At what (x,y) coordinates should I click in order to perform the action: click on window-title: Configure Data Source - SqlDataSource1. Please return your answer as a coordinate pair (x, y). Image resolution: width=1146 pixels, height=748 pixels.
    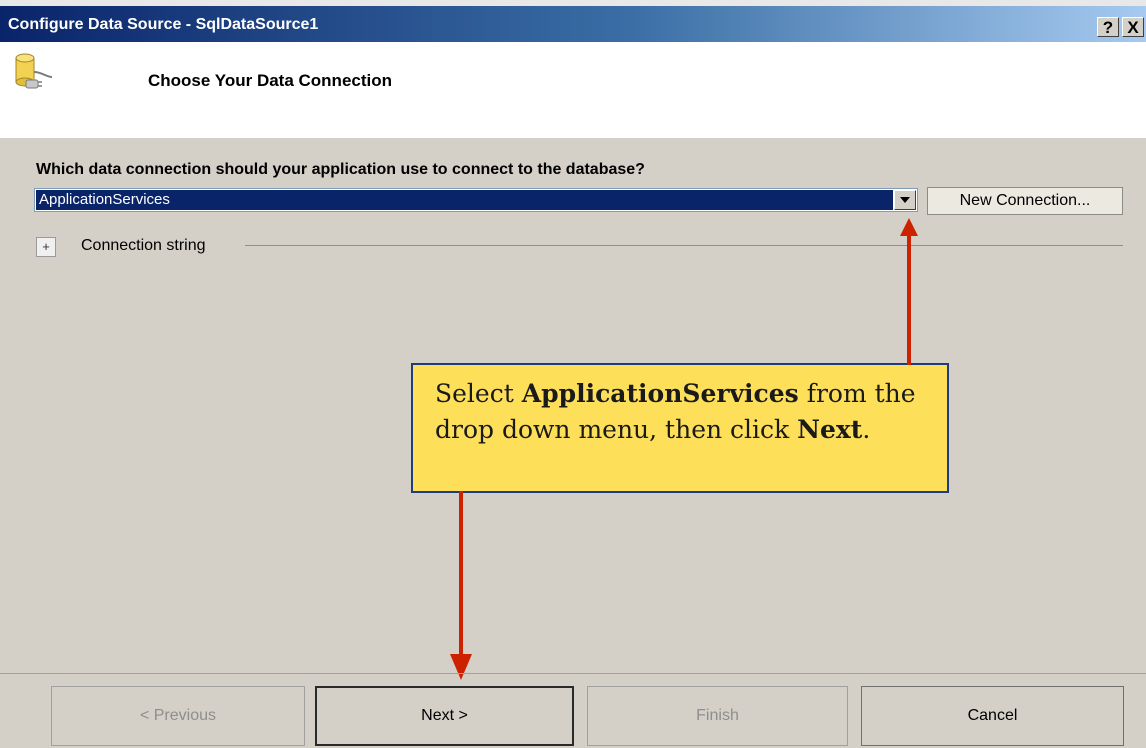
    Looking at the image, I should click on (163, 24).